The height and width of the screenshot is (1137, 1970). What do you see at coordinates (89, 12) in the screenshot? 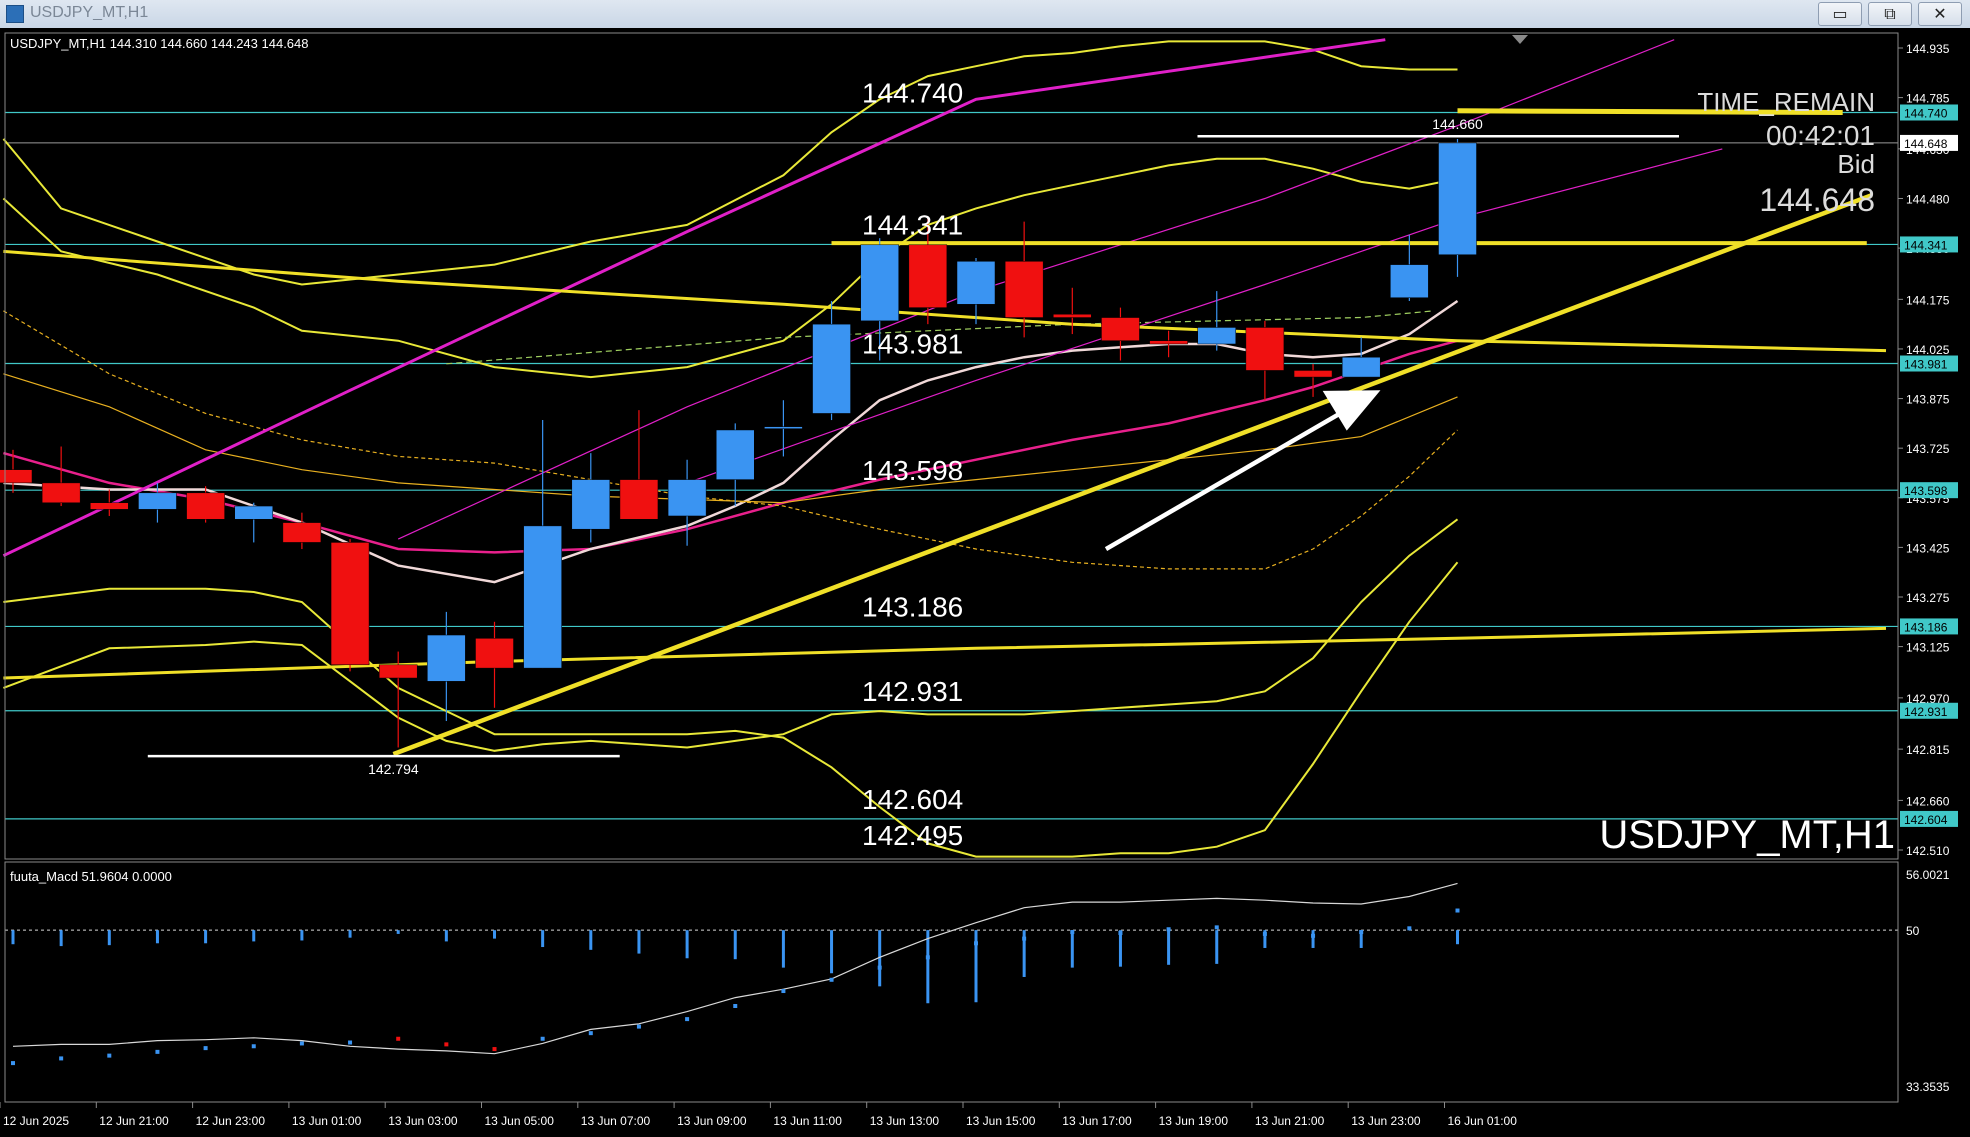
I see `window-title: USDJPY_MT,H1` at bounding box center [89, 12].